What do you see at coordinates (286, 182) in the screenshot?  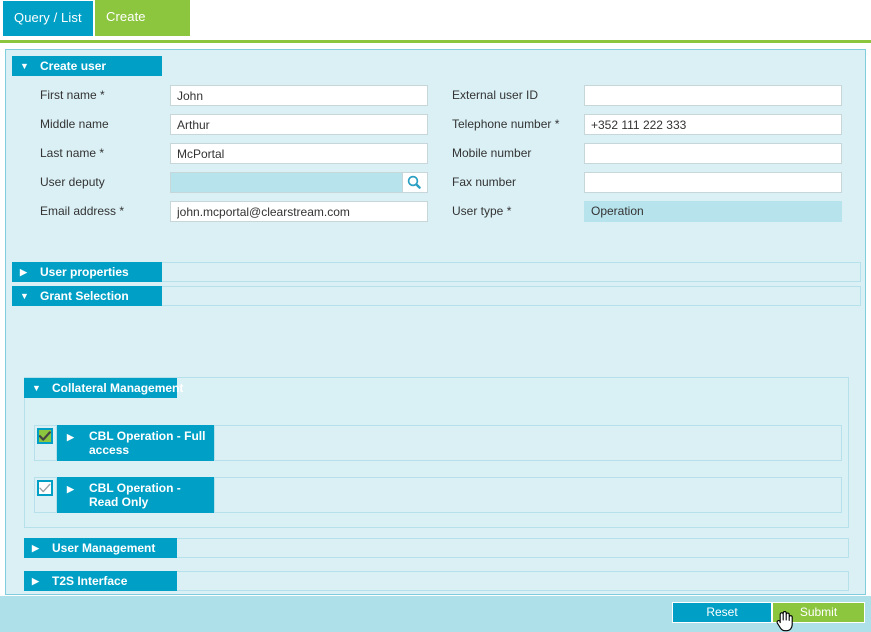 I see `user-deputy-input` at bounding box center [286, 182].